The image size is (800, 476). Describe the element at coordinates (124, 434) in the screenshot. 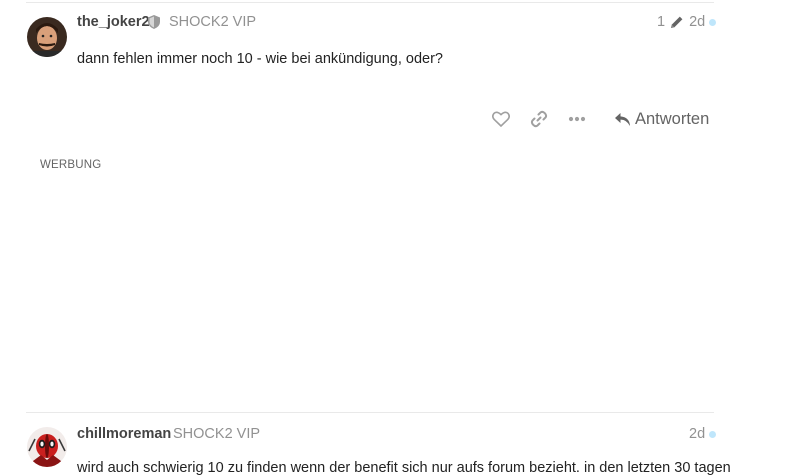

I see `username: chillmoreman` at that location.